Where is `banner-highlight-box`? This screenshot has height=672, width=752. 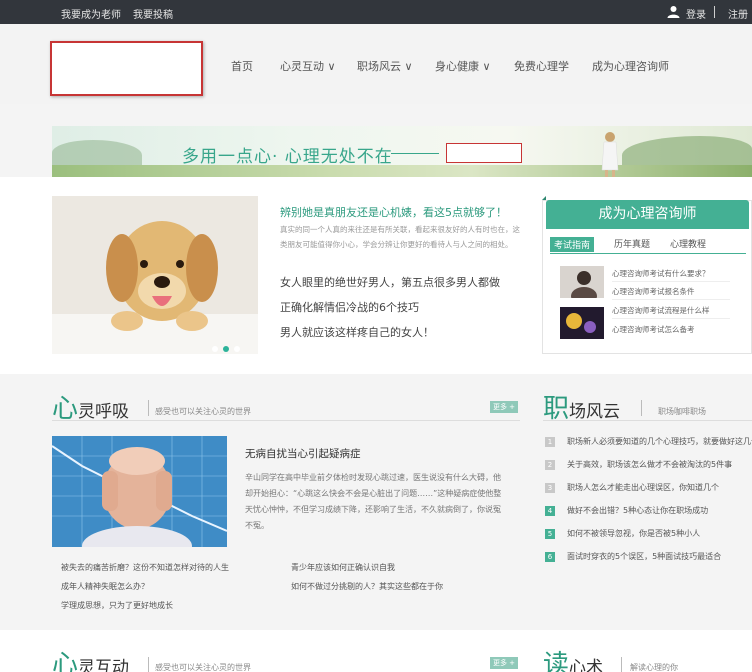 banner-highlight-box is located at coordinates (484, 153).